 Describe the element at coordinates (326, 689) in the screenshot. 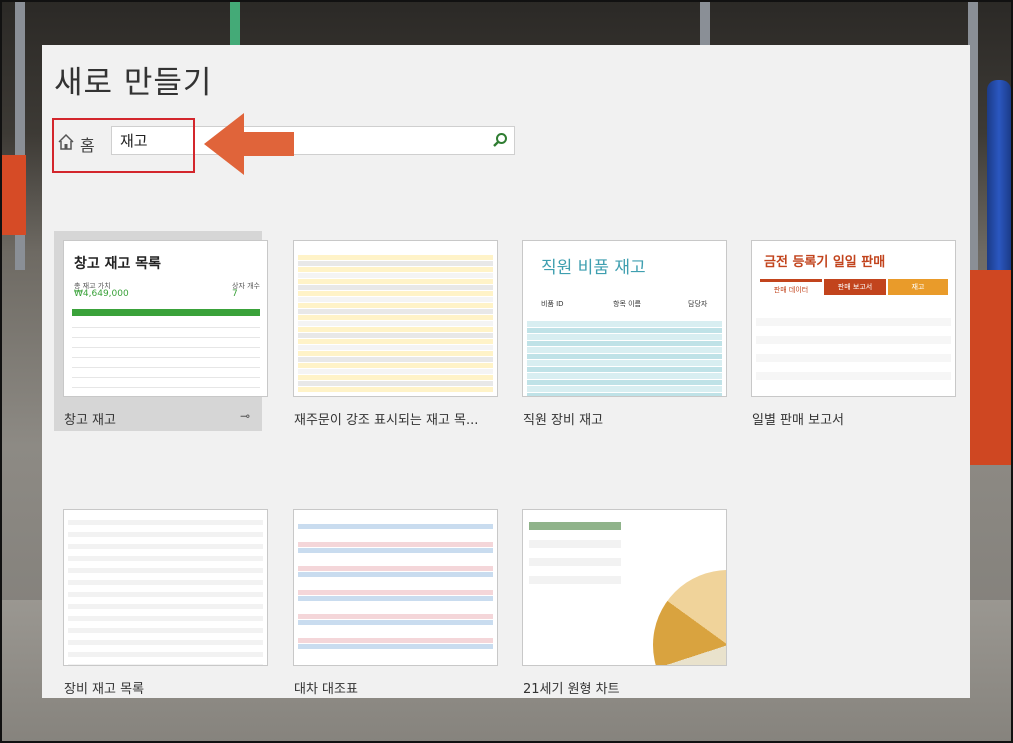

I see `template-label: 대차 대조표` at that location.